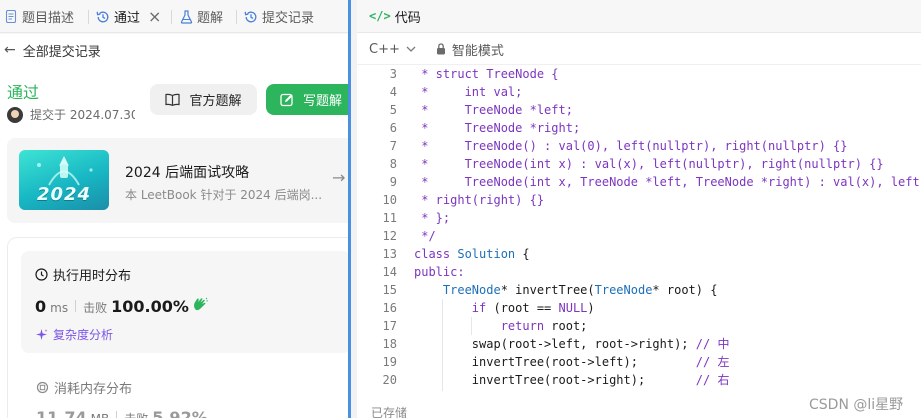  I want to click on back-to-all-submissions: ← 全部提交记录, so click(174, 50).